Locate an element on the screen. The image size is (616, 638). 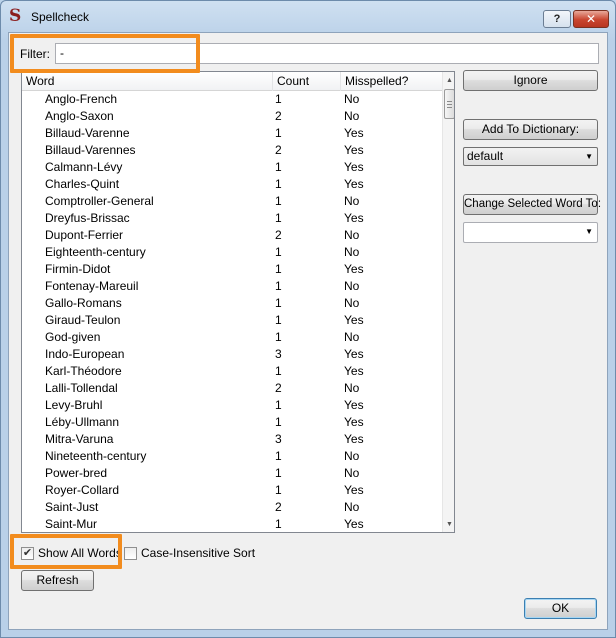
scroll-thumb is located at coordinates (449, 104).